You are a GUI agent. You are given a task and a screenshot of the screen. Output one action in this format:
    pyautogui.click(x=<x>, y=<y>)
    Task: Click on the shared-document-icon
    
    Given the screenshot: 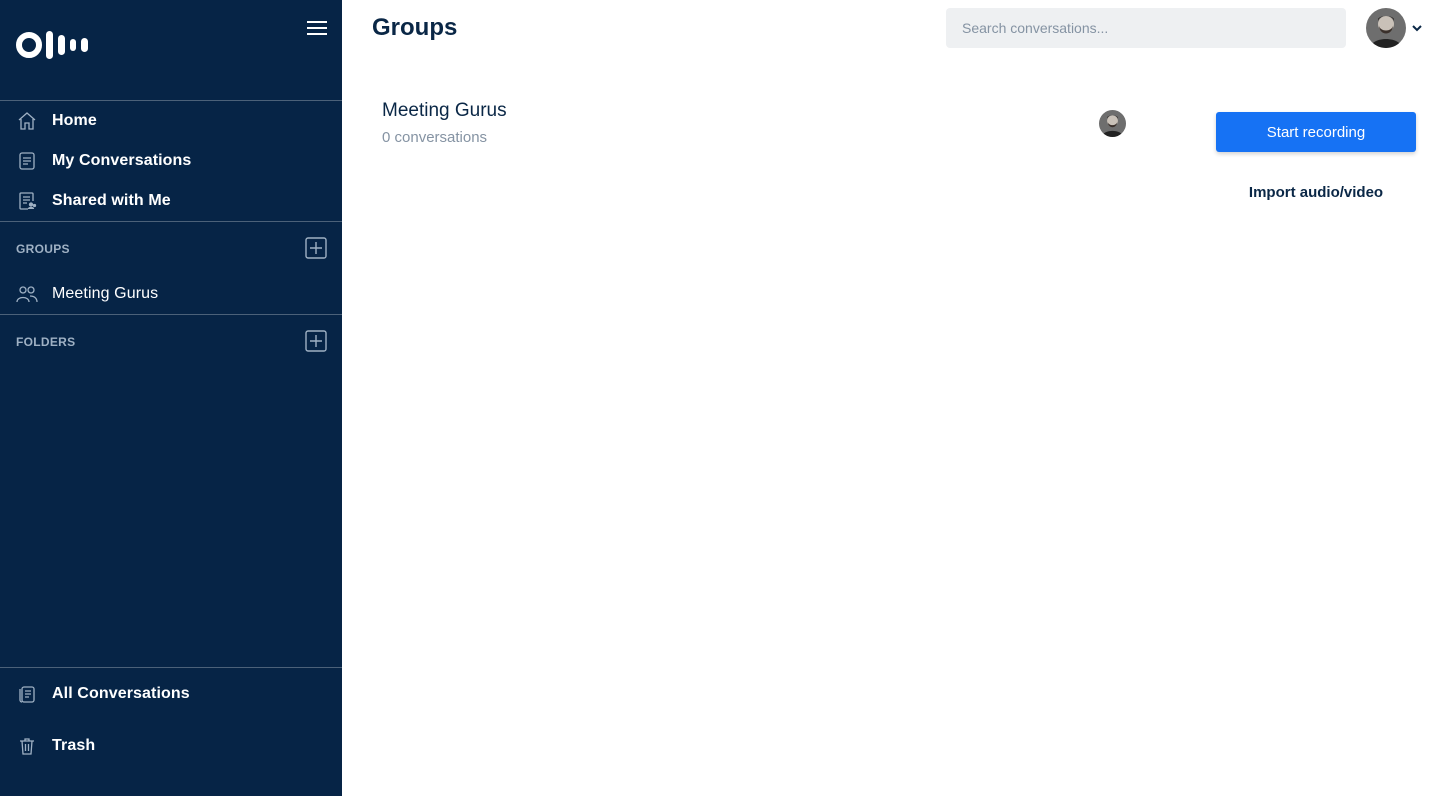 What is the action you would take?
    pyautogui.click(x=27, y=201)
    